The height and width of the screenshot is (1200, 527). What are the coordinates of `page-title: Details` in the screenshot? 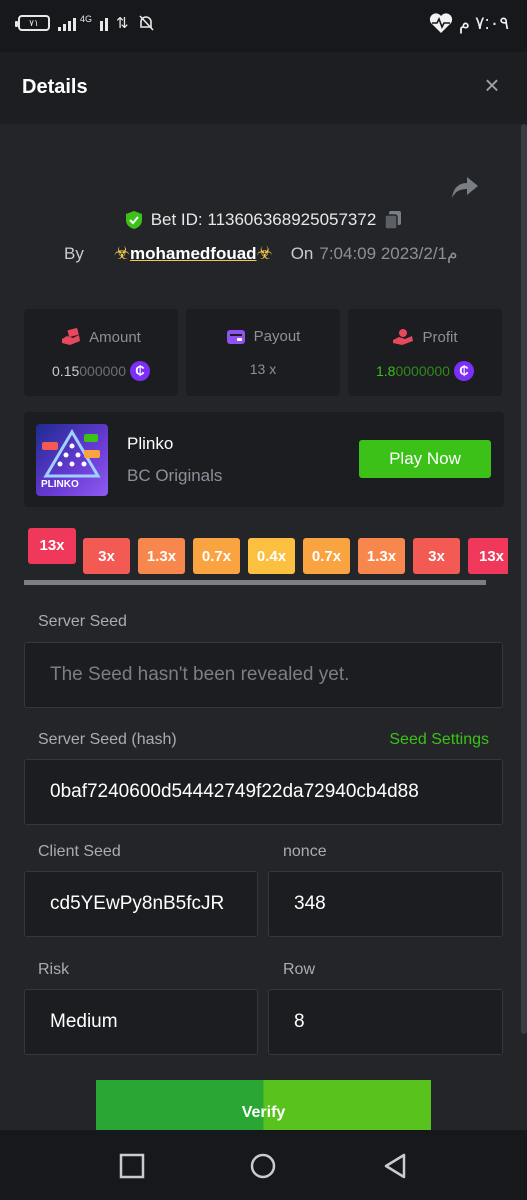 It's located at (55, 87).